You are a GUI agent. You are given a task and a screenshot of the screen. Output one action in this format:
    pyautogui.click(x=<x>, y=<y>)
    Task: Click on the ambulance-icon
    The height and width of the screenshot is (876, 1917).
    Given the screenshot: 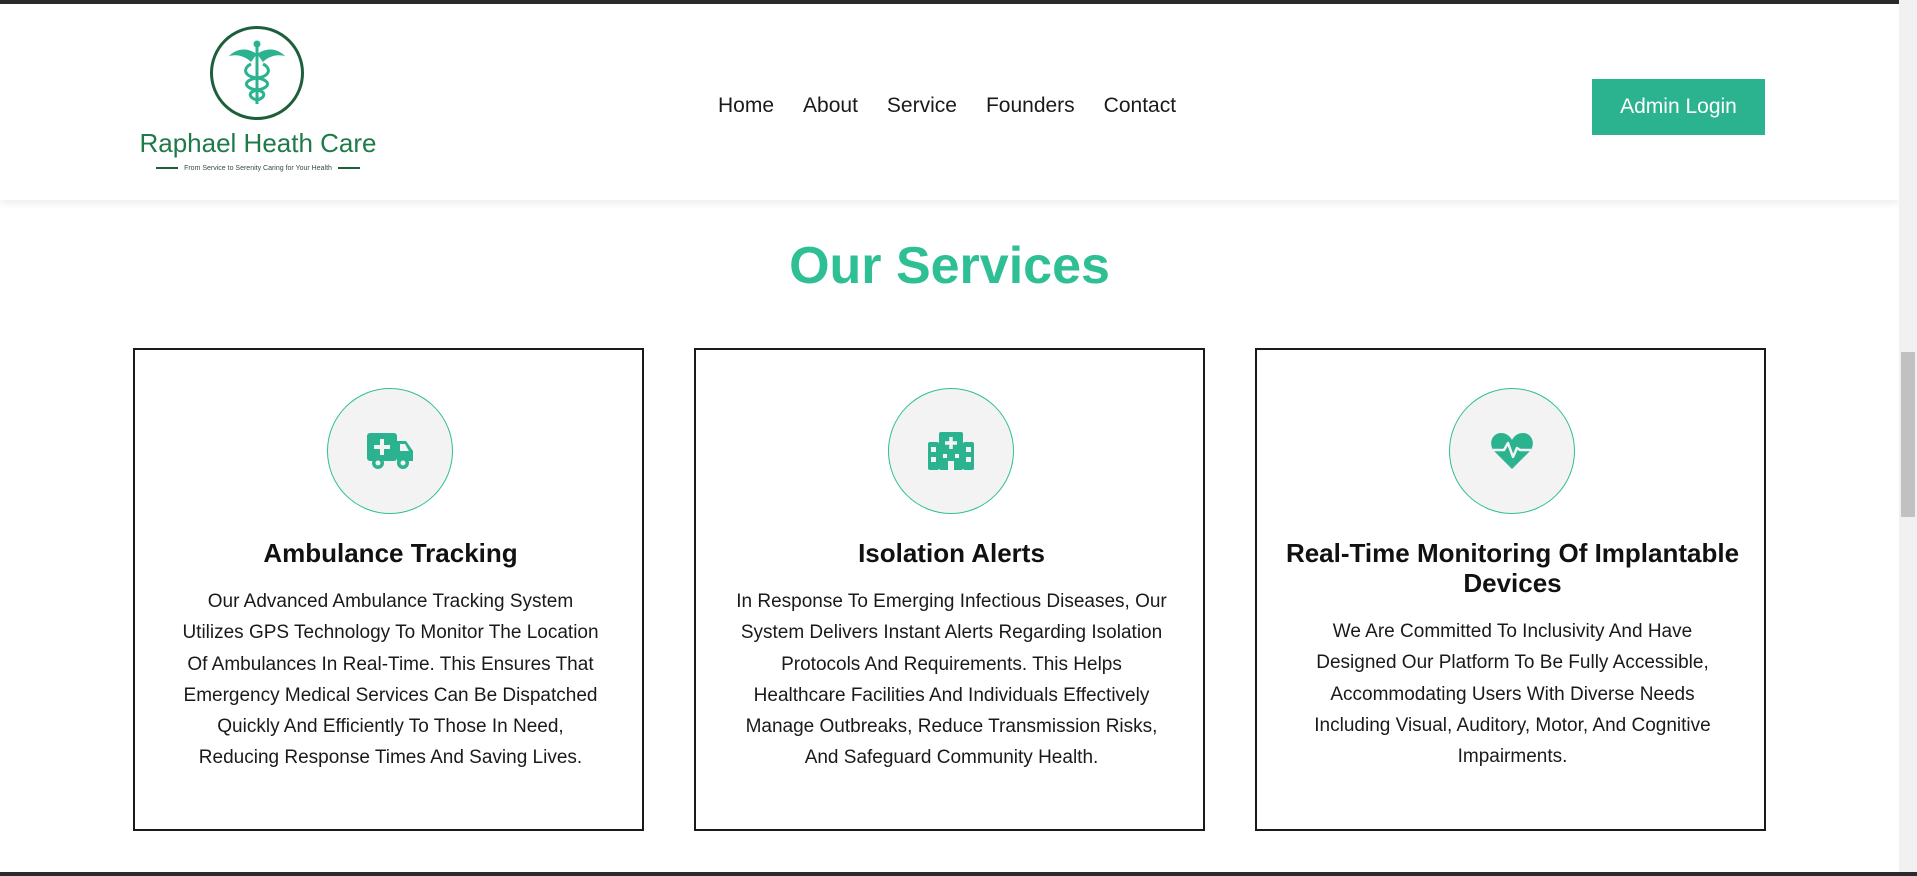 What is the action you would take?
    pyautogui.click(x=390, y=451)
    